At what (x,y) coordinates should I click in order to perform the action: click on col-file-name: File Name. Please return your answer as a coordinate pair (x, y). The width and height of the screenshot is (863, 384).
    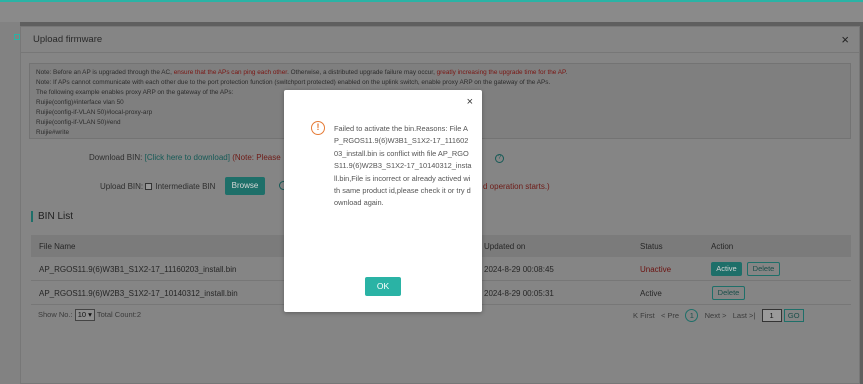
    Looking at the image, I should click on (57, 246).